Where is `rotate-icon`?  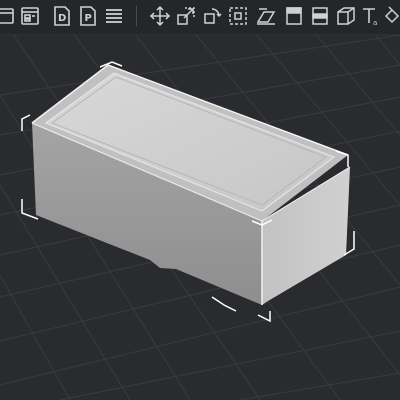 rotate-icon is located at coordinates (212, 16).